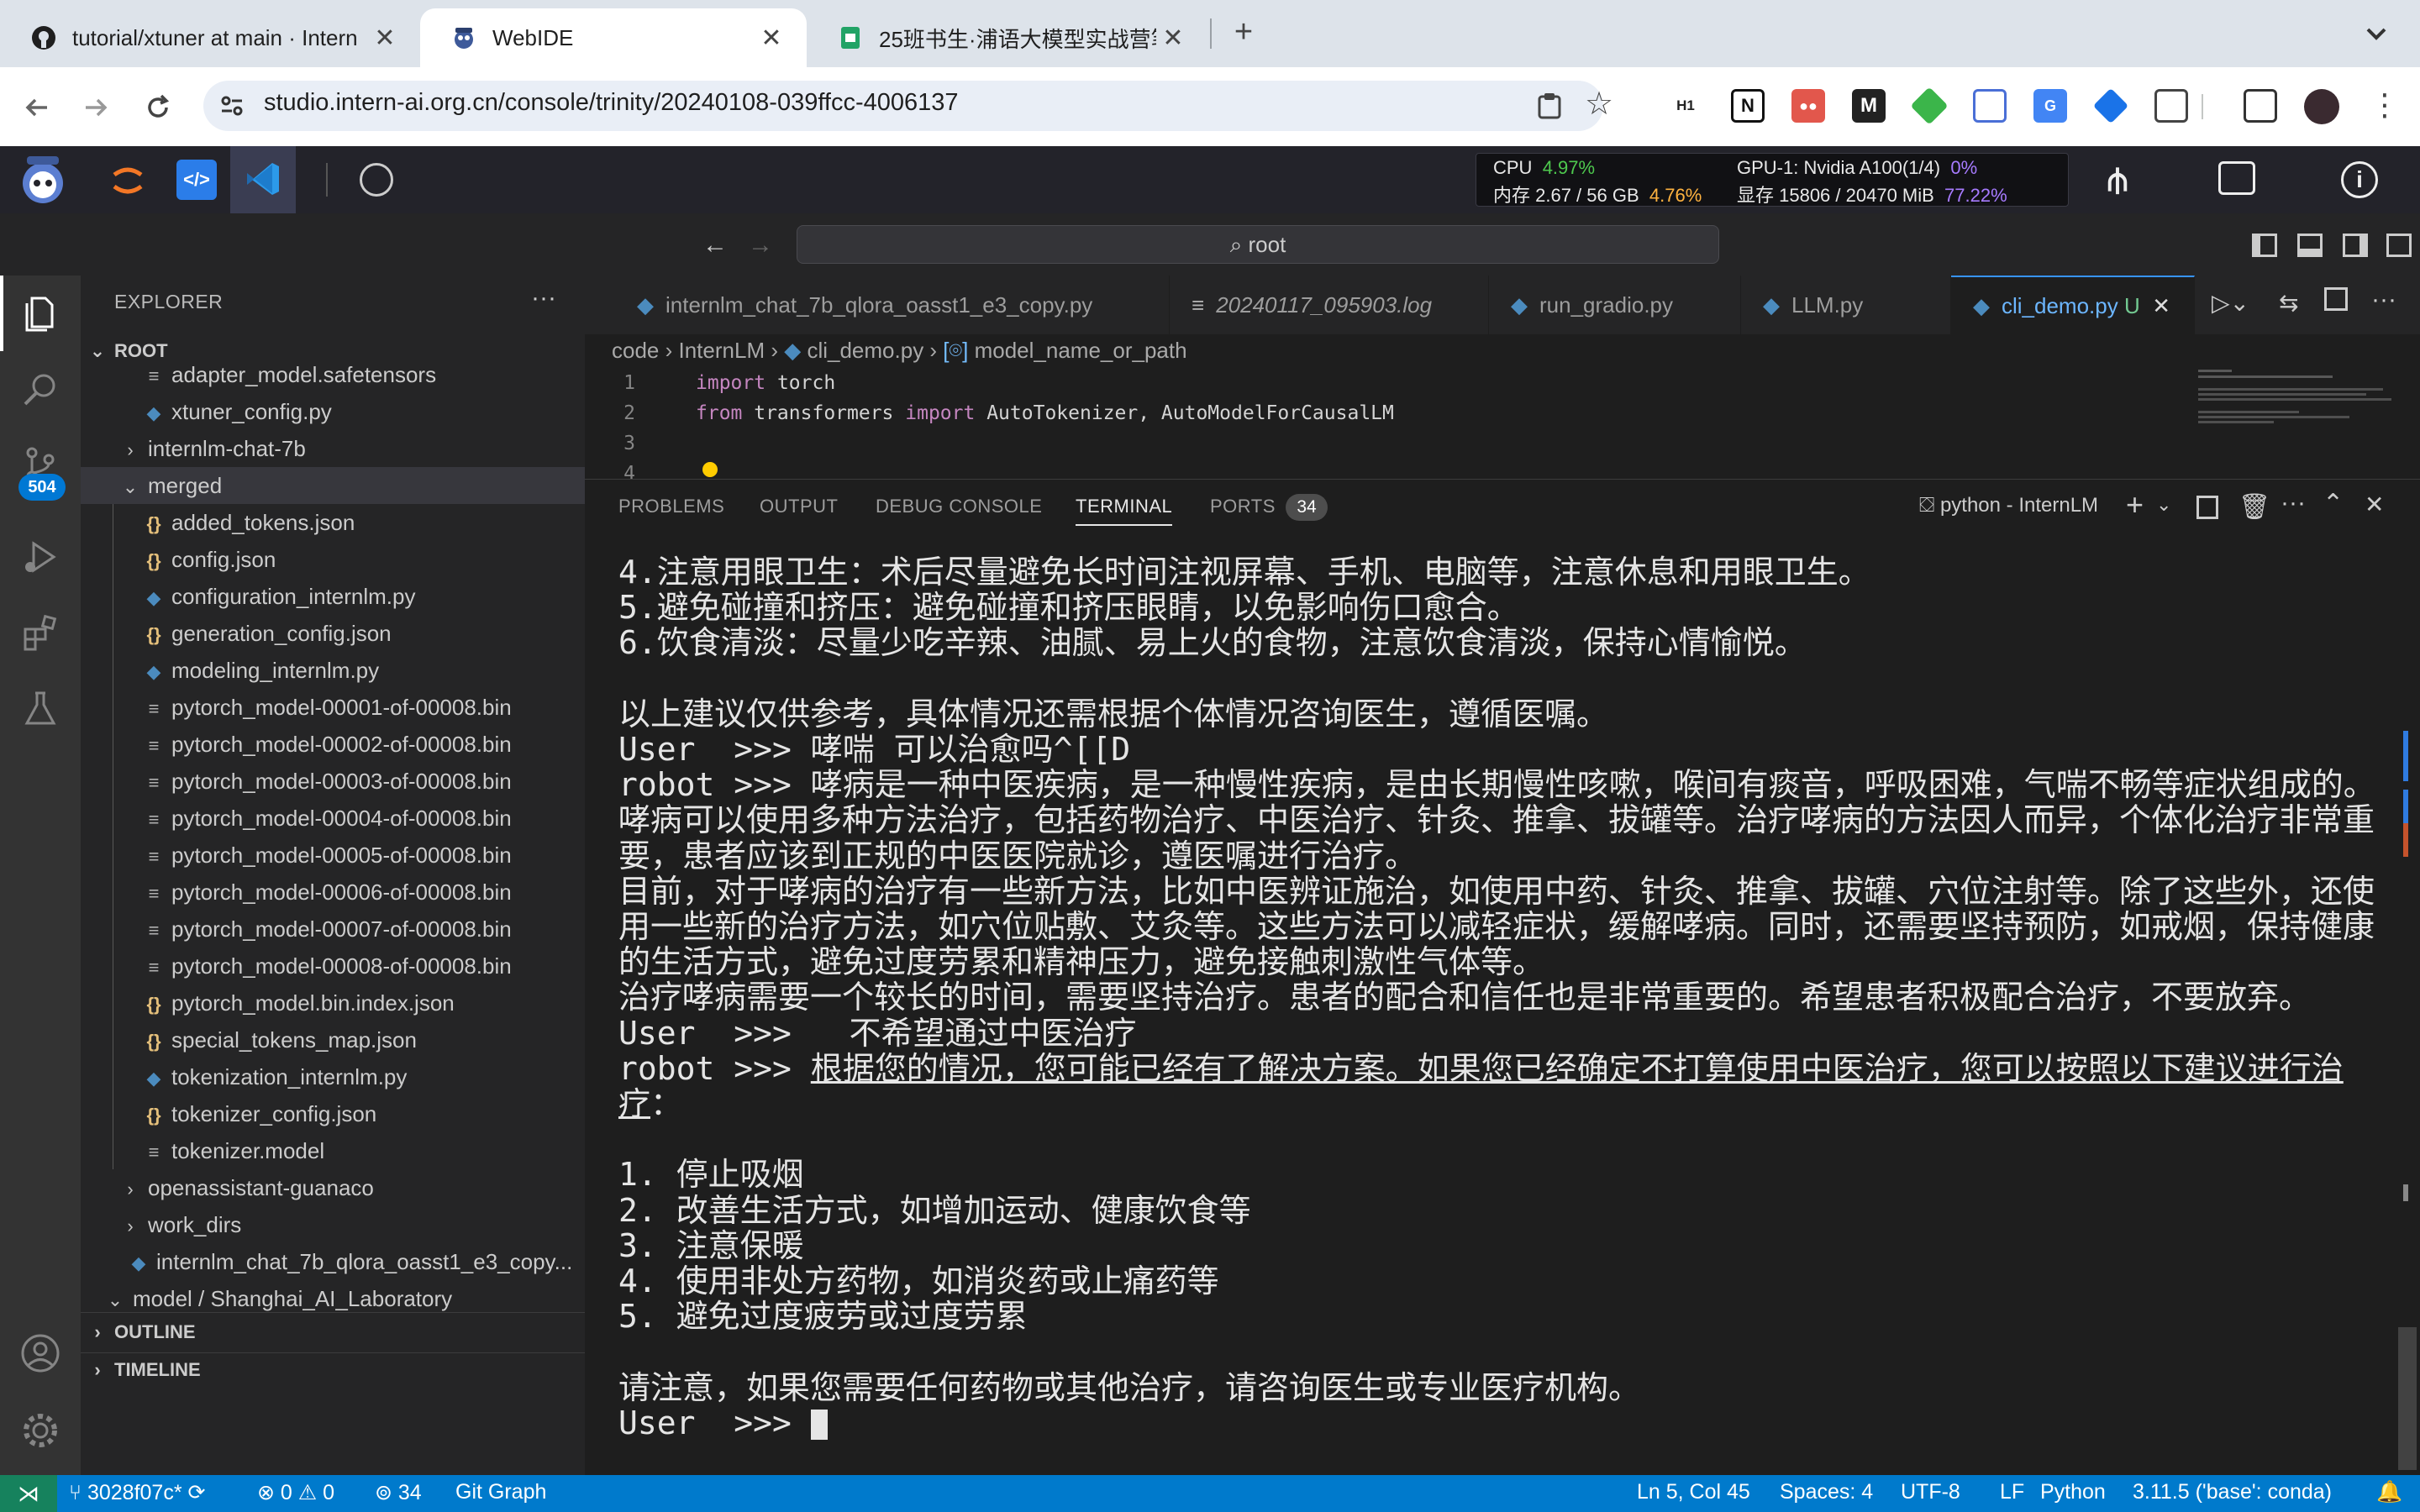  What do you see at coordinates (333, 559) in the screenshot?
I see `tree-file: {} config.json` at bounding box center [333, 559].